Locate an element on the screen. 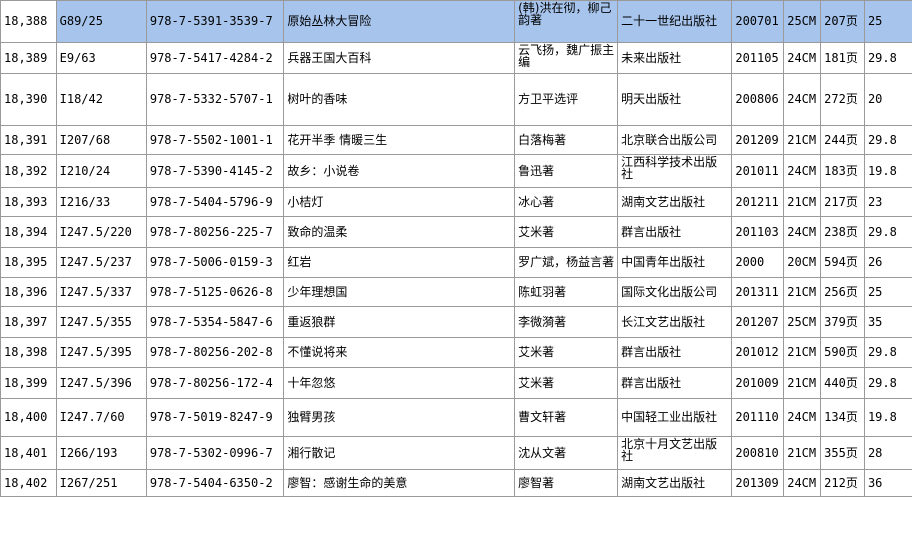 The image size is (915, 535). cell-id: 18,401 is located at coordinates (28, 453).